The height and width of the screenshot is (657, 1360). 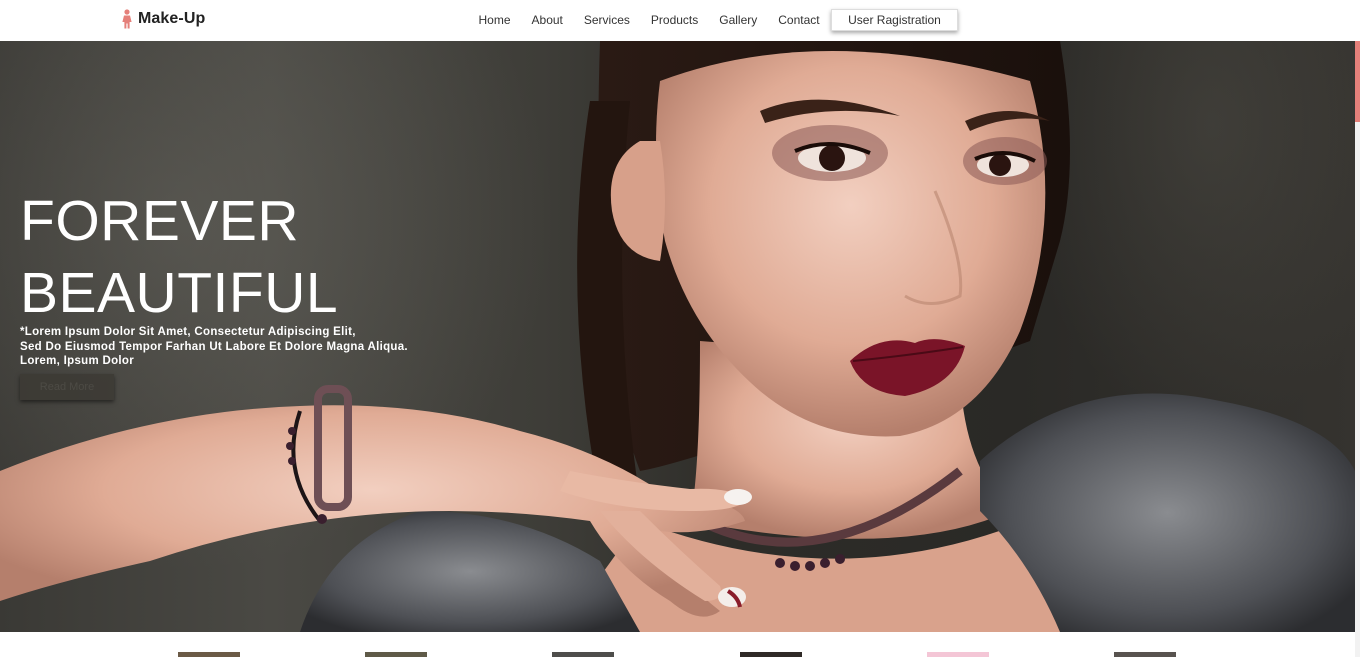 I want to click on nav-link-products: Products, so click(x=674, y=20).